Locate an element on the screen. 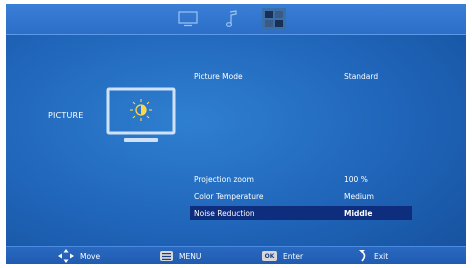 The image size is (472, 268). menu-row-noise-reduction: Noise Reduction Middle is located at coordinates (301, 213).